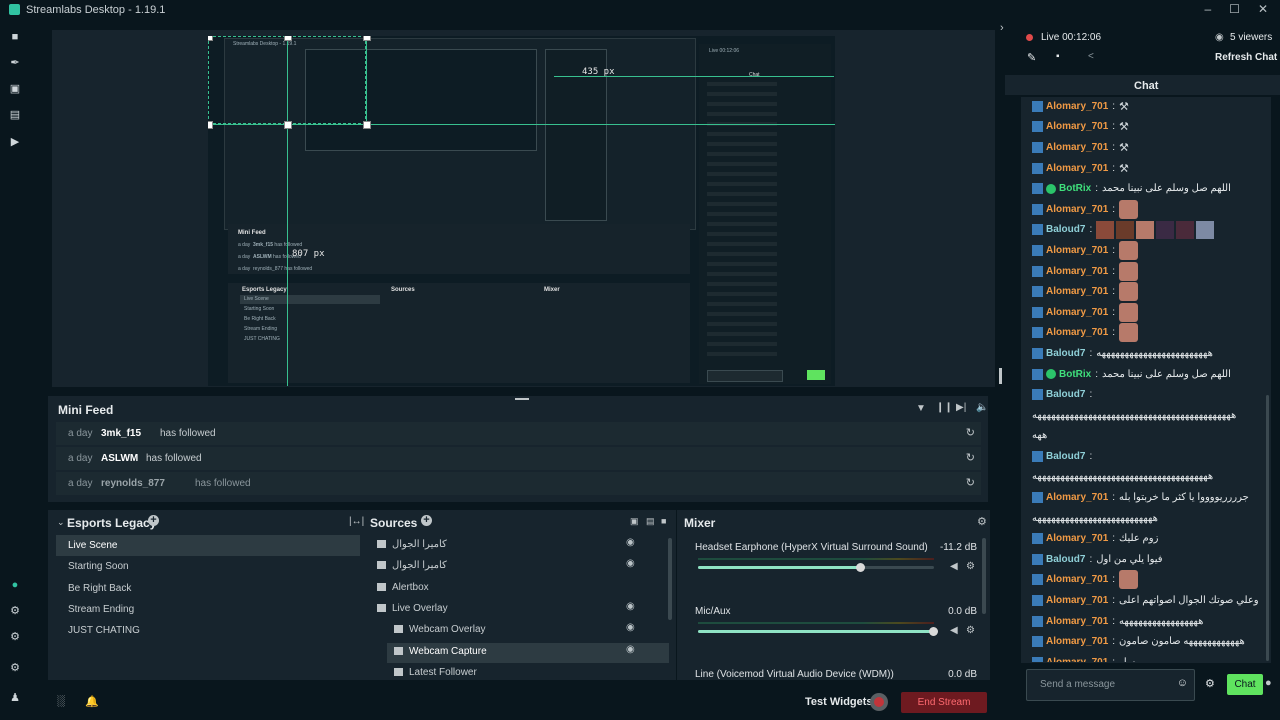 Image resolution: width=1280 pixels, height=720 pixels. What do you see at coordinates (1058, 56) in the screenshot?
I see `record-icon: ▪` at bounding box center [1058, 56].